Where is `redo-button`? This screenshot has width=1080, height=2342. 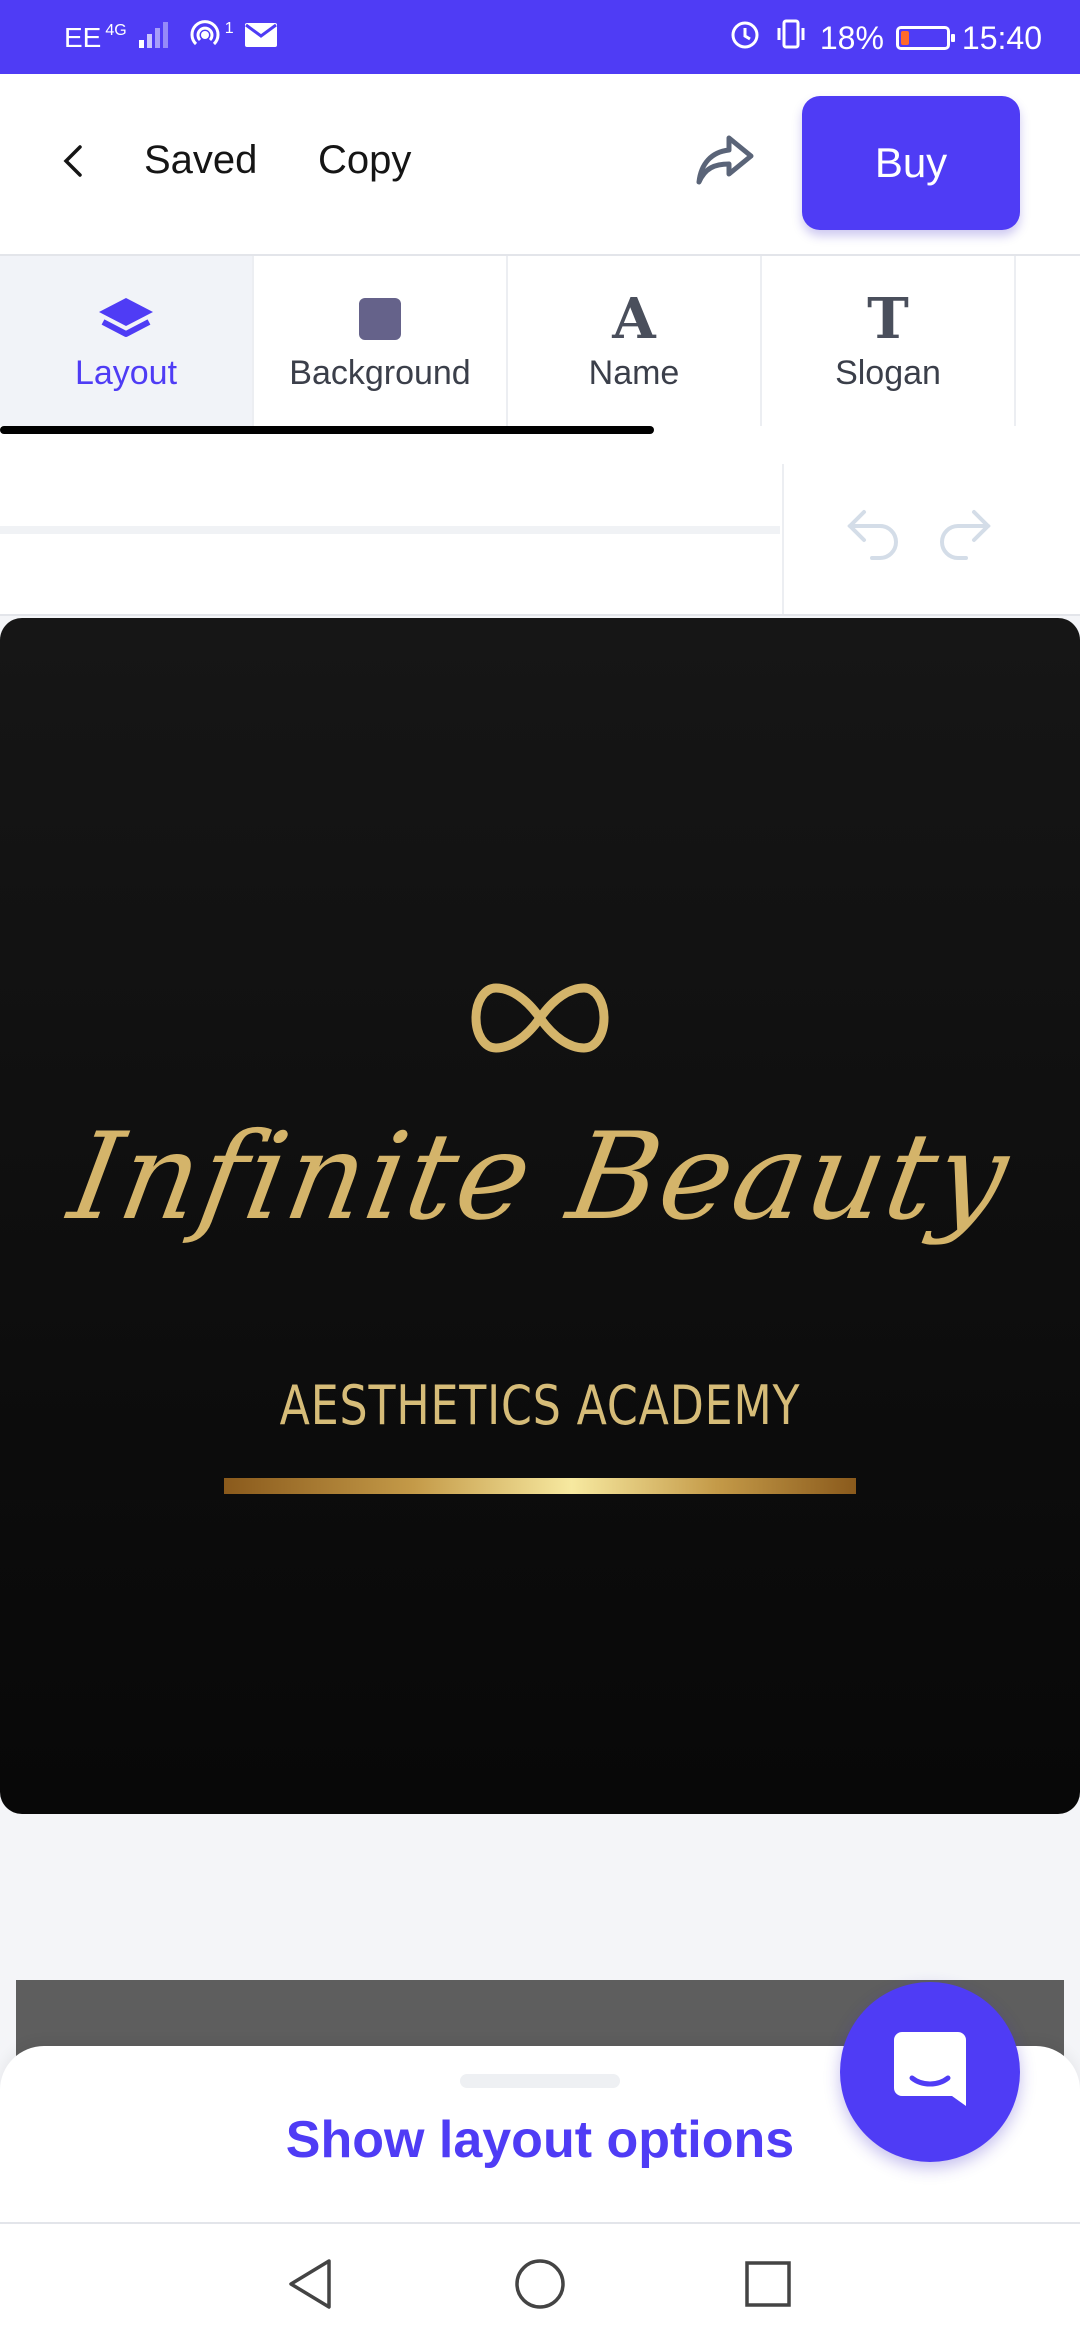
redo-button is located at coordinates (964, 534).